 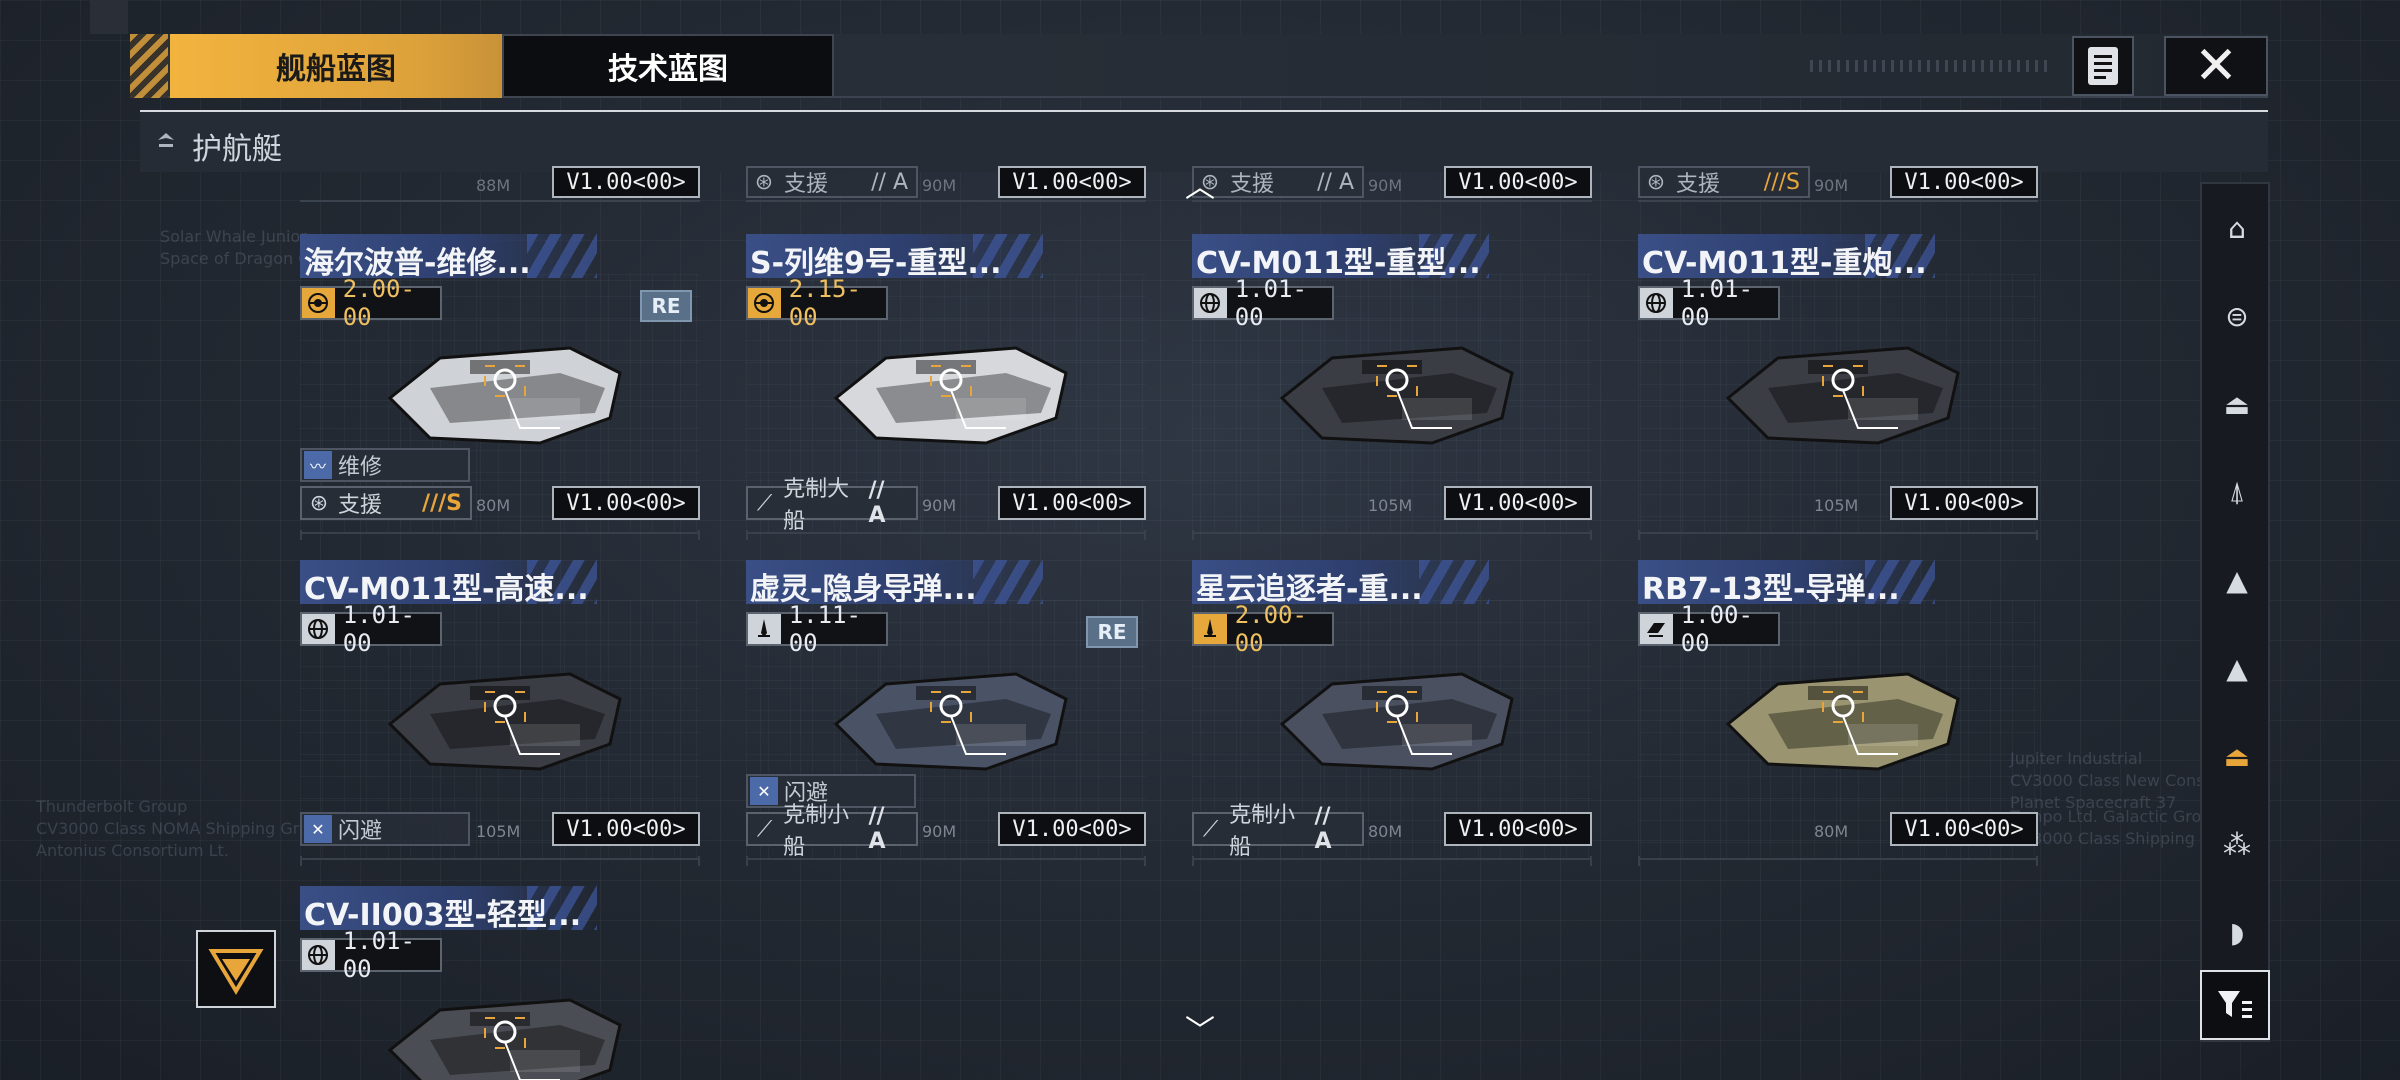 I want to click on frigate-icon: ⍋, so click(x=2237, y=492).